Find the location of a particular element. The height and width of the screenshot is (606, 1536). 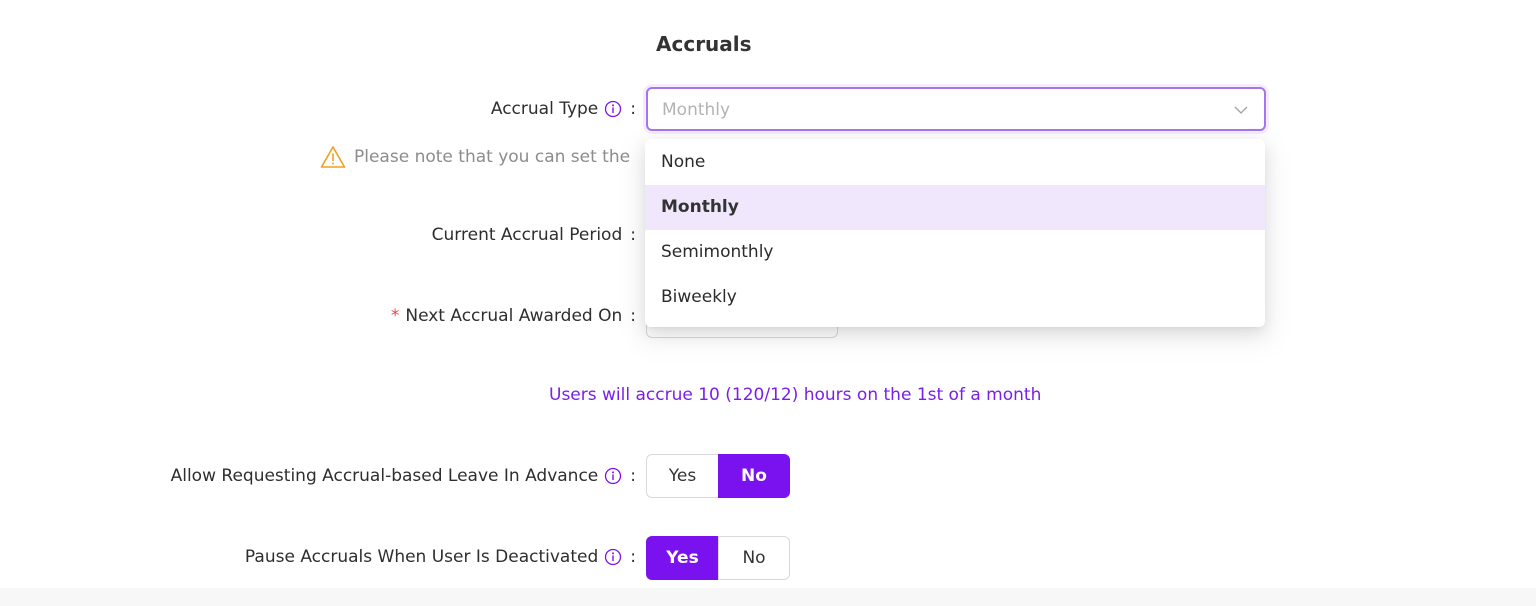

accrual-type-dropdown: None Monthly Semimonthly Biweekly is located at coordinates (955, 233).